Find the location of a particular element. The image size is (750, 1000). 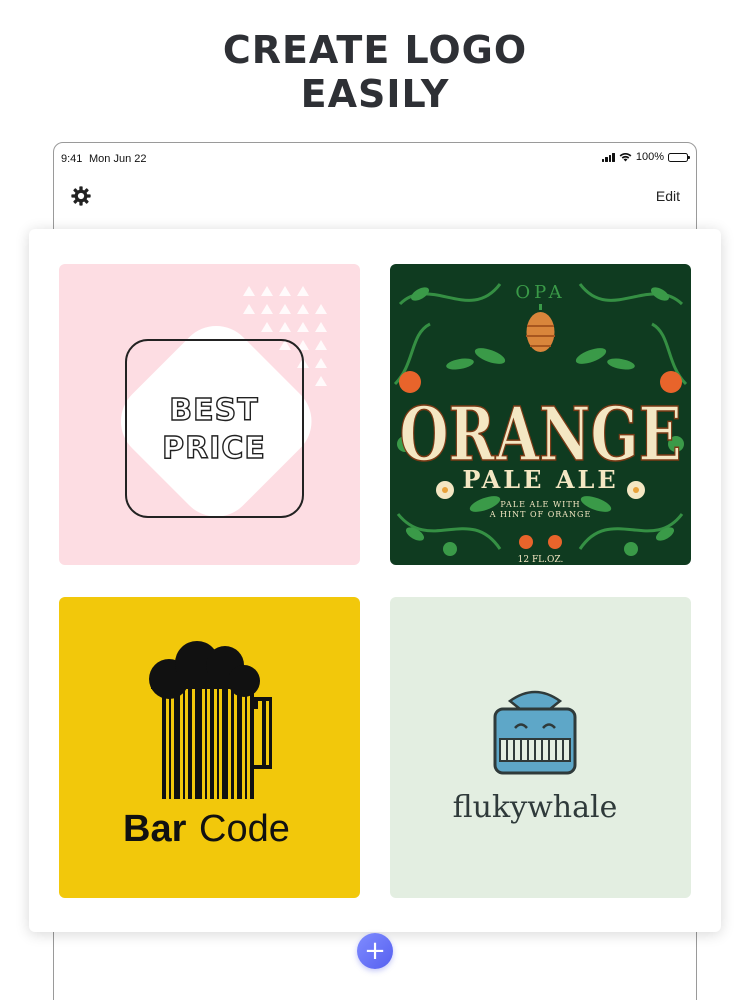

tagline-line-1: PALE ALE WITH is located at coordinates (540, 504).